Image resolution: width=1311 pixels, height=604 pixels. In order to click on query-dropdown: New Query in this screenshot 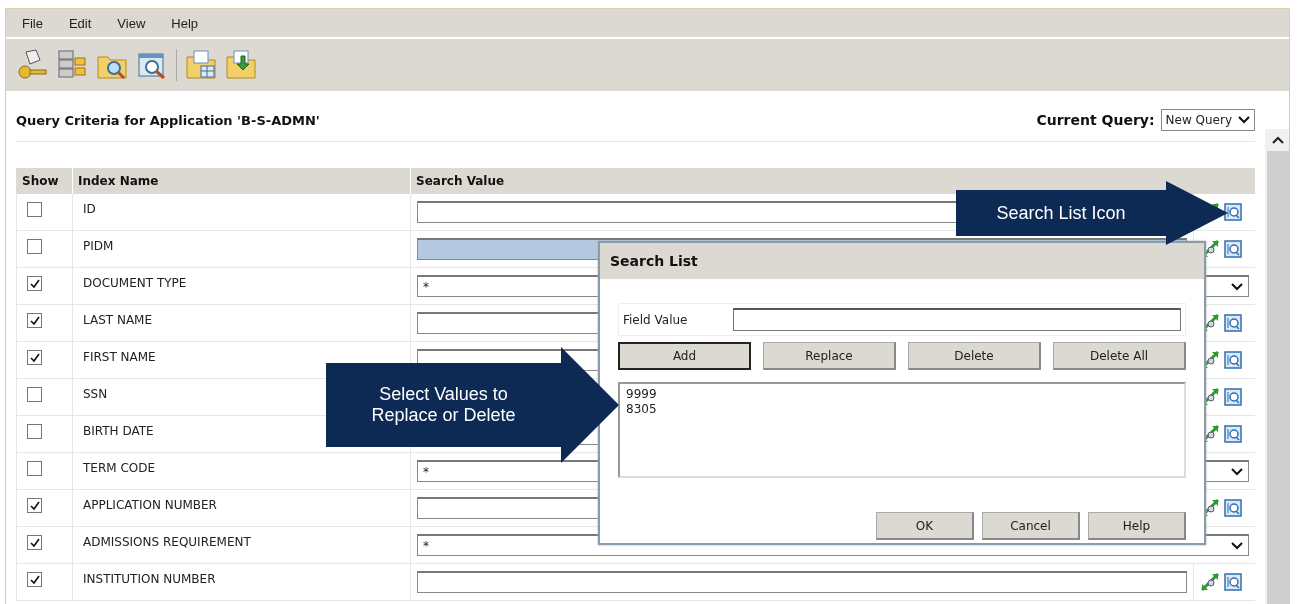, I will do `click(1207, 120)`.